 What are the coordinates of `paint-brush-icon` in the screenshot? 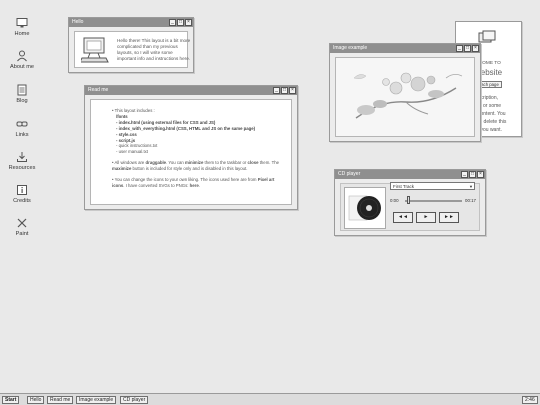 It's located at (22, 223).